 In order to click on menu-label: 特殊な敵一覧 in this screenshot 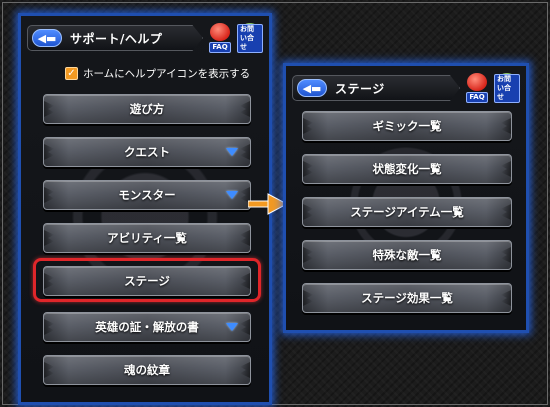, I will do `click(407, 255)`.